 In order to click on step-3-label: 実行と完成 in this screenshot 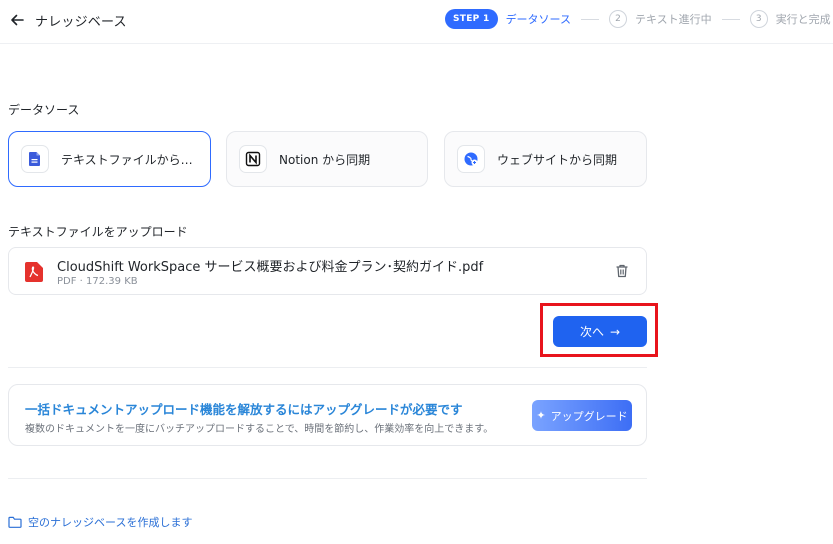, I will do `click(803, 19)`.